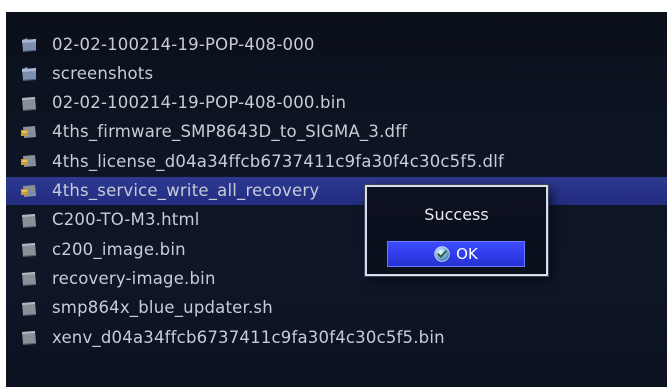  I want to click on file-list-item: 02-02-100214-19-POP-408-000, so click(336, 44).